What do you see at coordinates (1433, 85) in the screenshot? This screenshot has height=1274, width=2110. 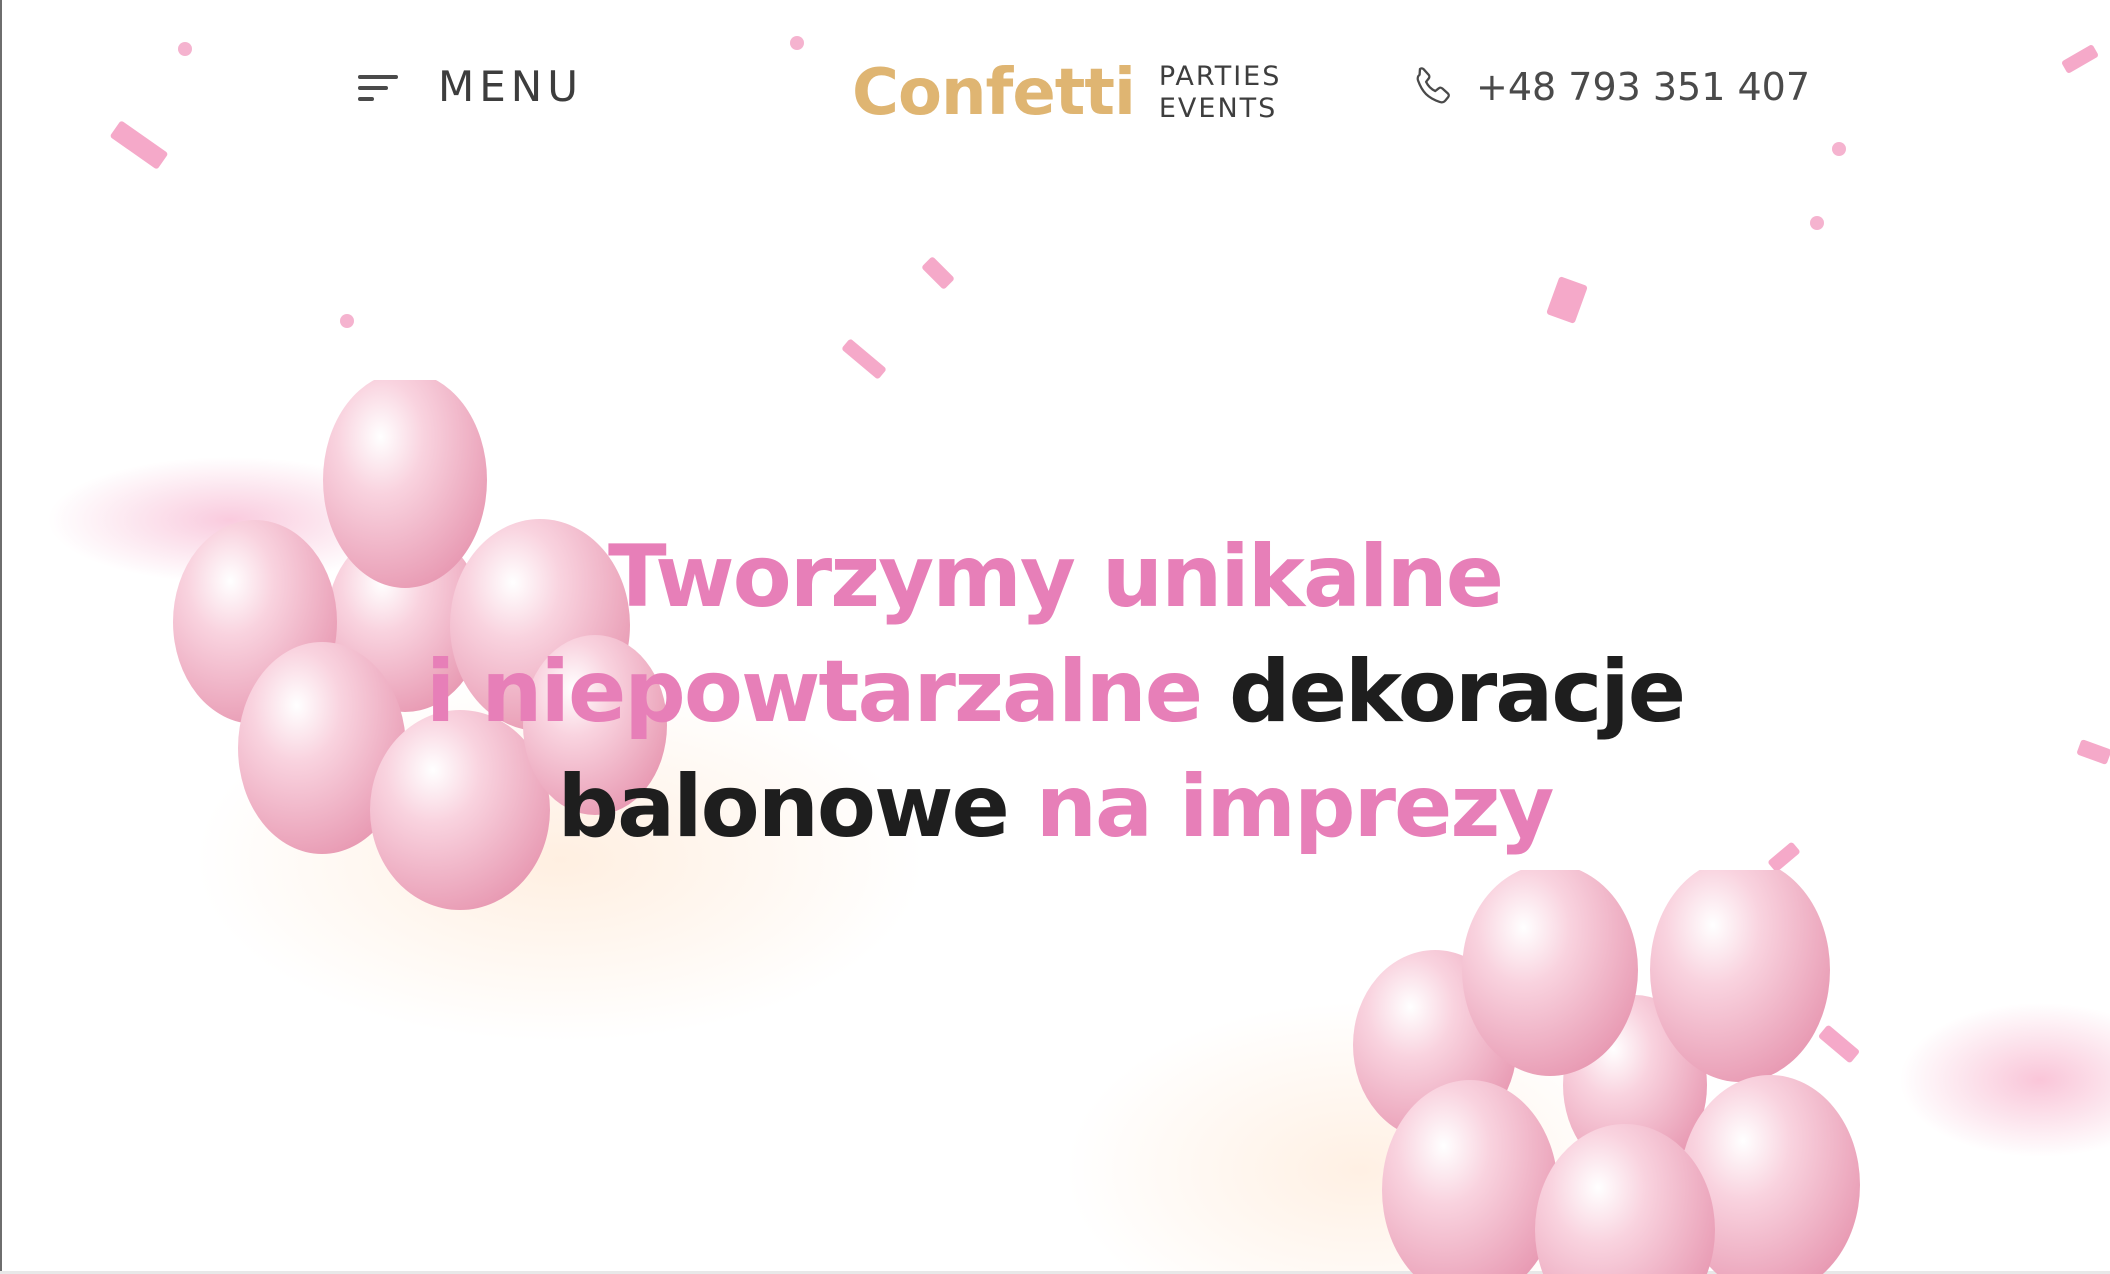 I see `phone-icon` at bounding box center [1433, 85].